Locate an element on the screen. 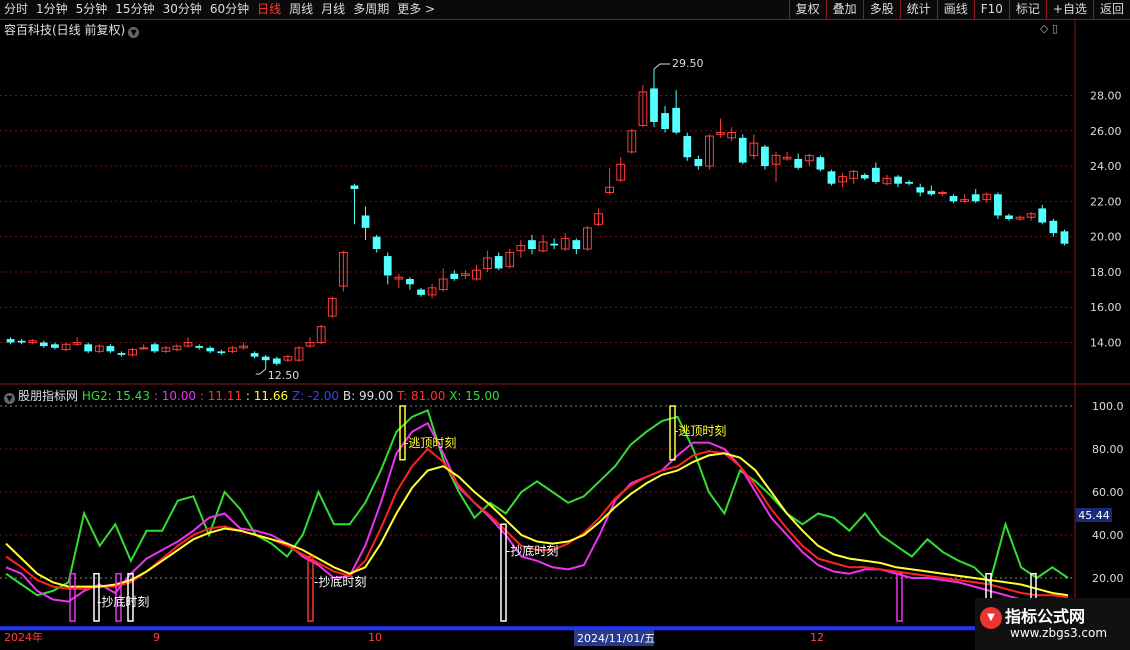 This screenshot has height=650, width=1130. price-tick-label: 22.00 is located at coordinates (1106, 201).